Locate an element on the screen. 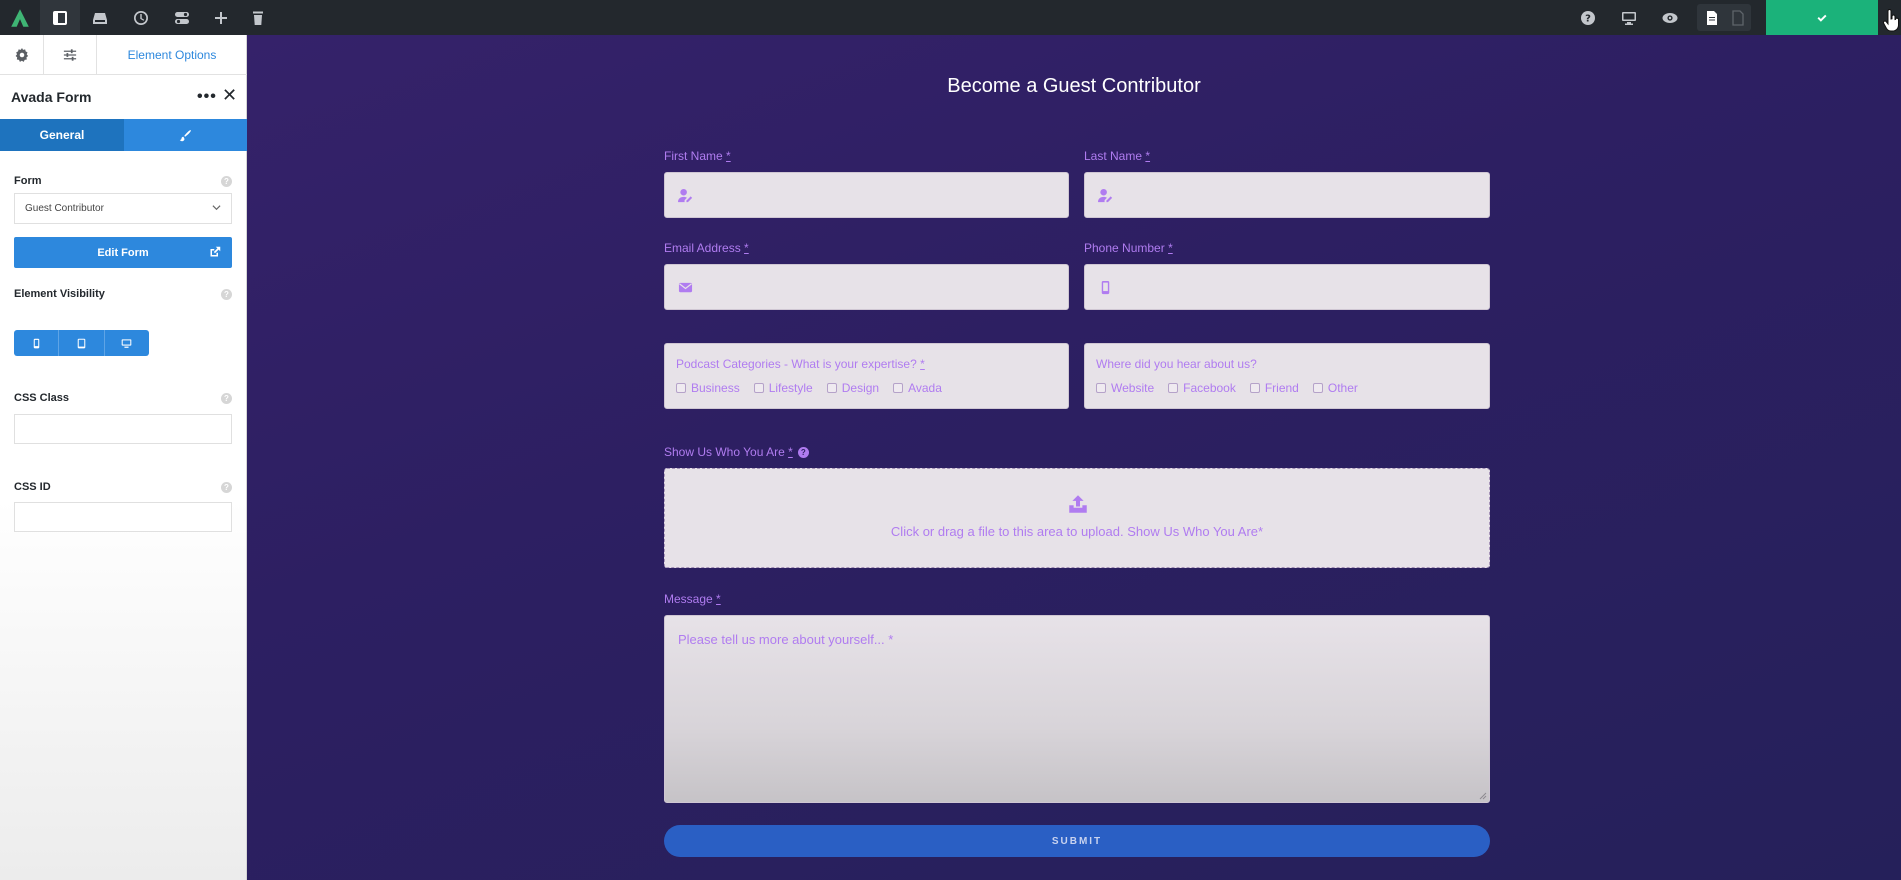 This screenshot has height=880, width=1901. edit-form-button: Edit Form is located at coordinates (123, 252).